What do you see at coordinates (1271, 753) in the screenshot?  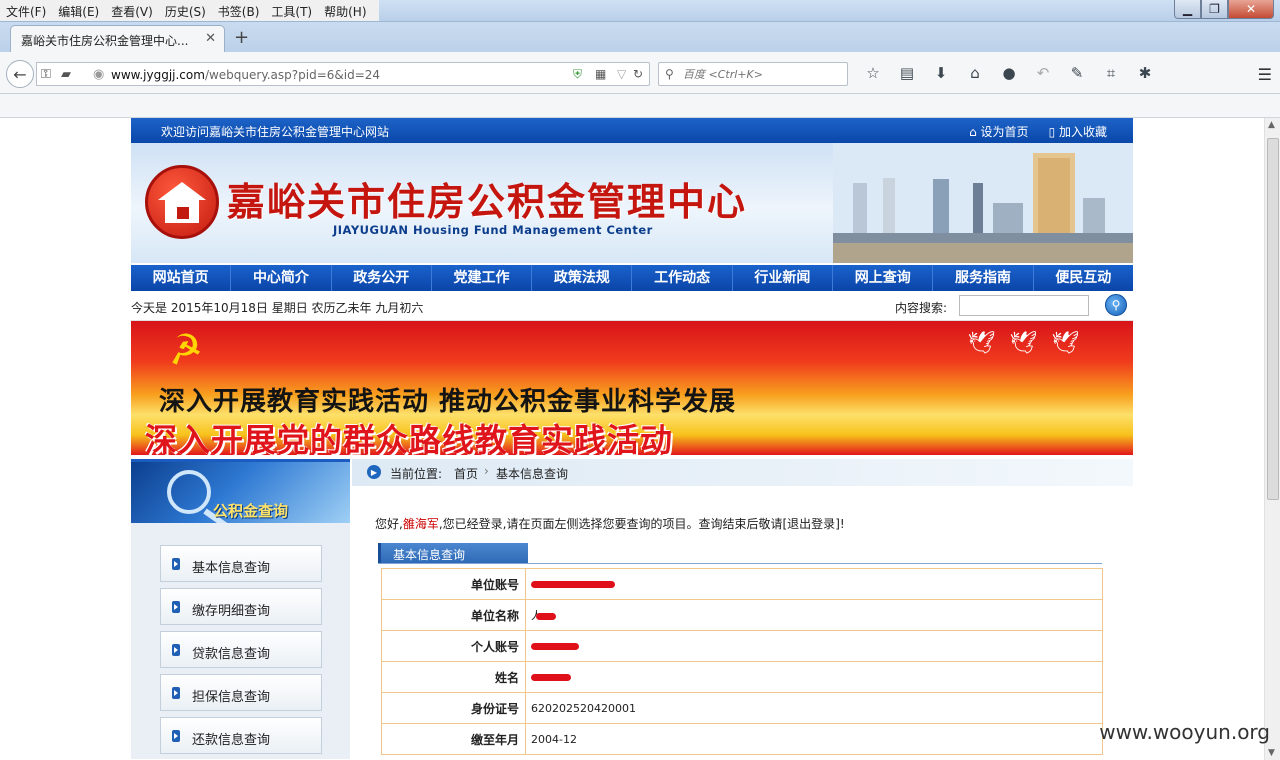 I see `scroll-down-icon: ▼` at bounding box center [1271, 753].